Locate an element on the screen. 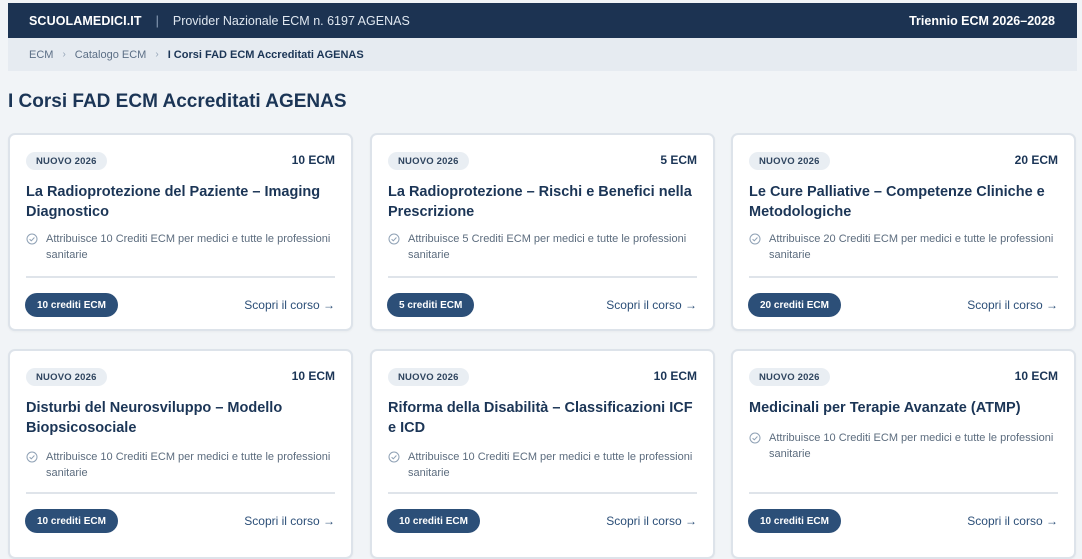 This screenshot has width=1082, height=559. page-title: I Corsi FAD ECM Accreditati AGENAS is located at coordinates (177, 101).